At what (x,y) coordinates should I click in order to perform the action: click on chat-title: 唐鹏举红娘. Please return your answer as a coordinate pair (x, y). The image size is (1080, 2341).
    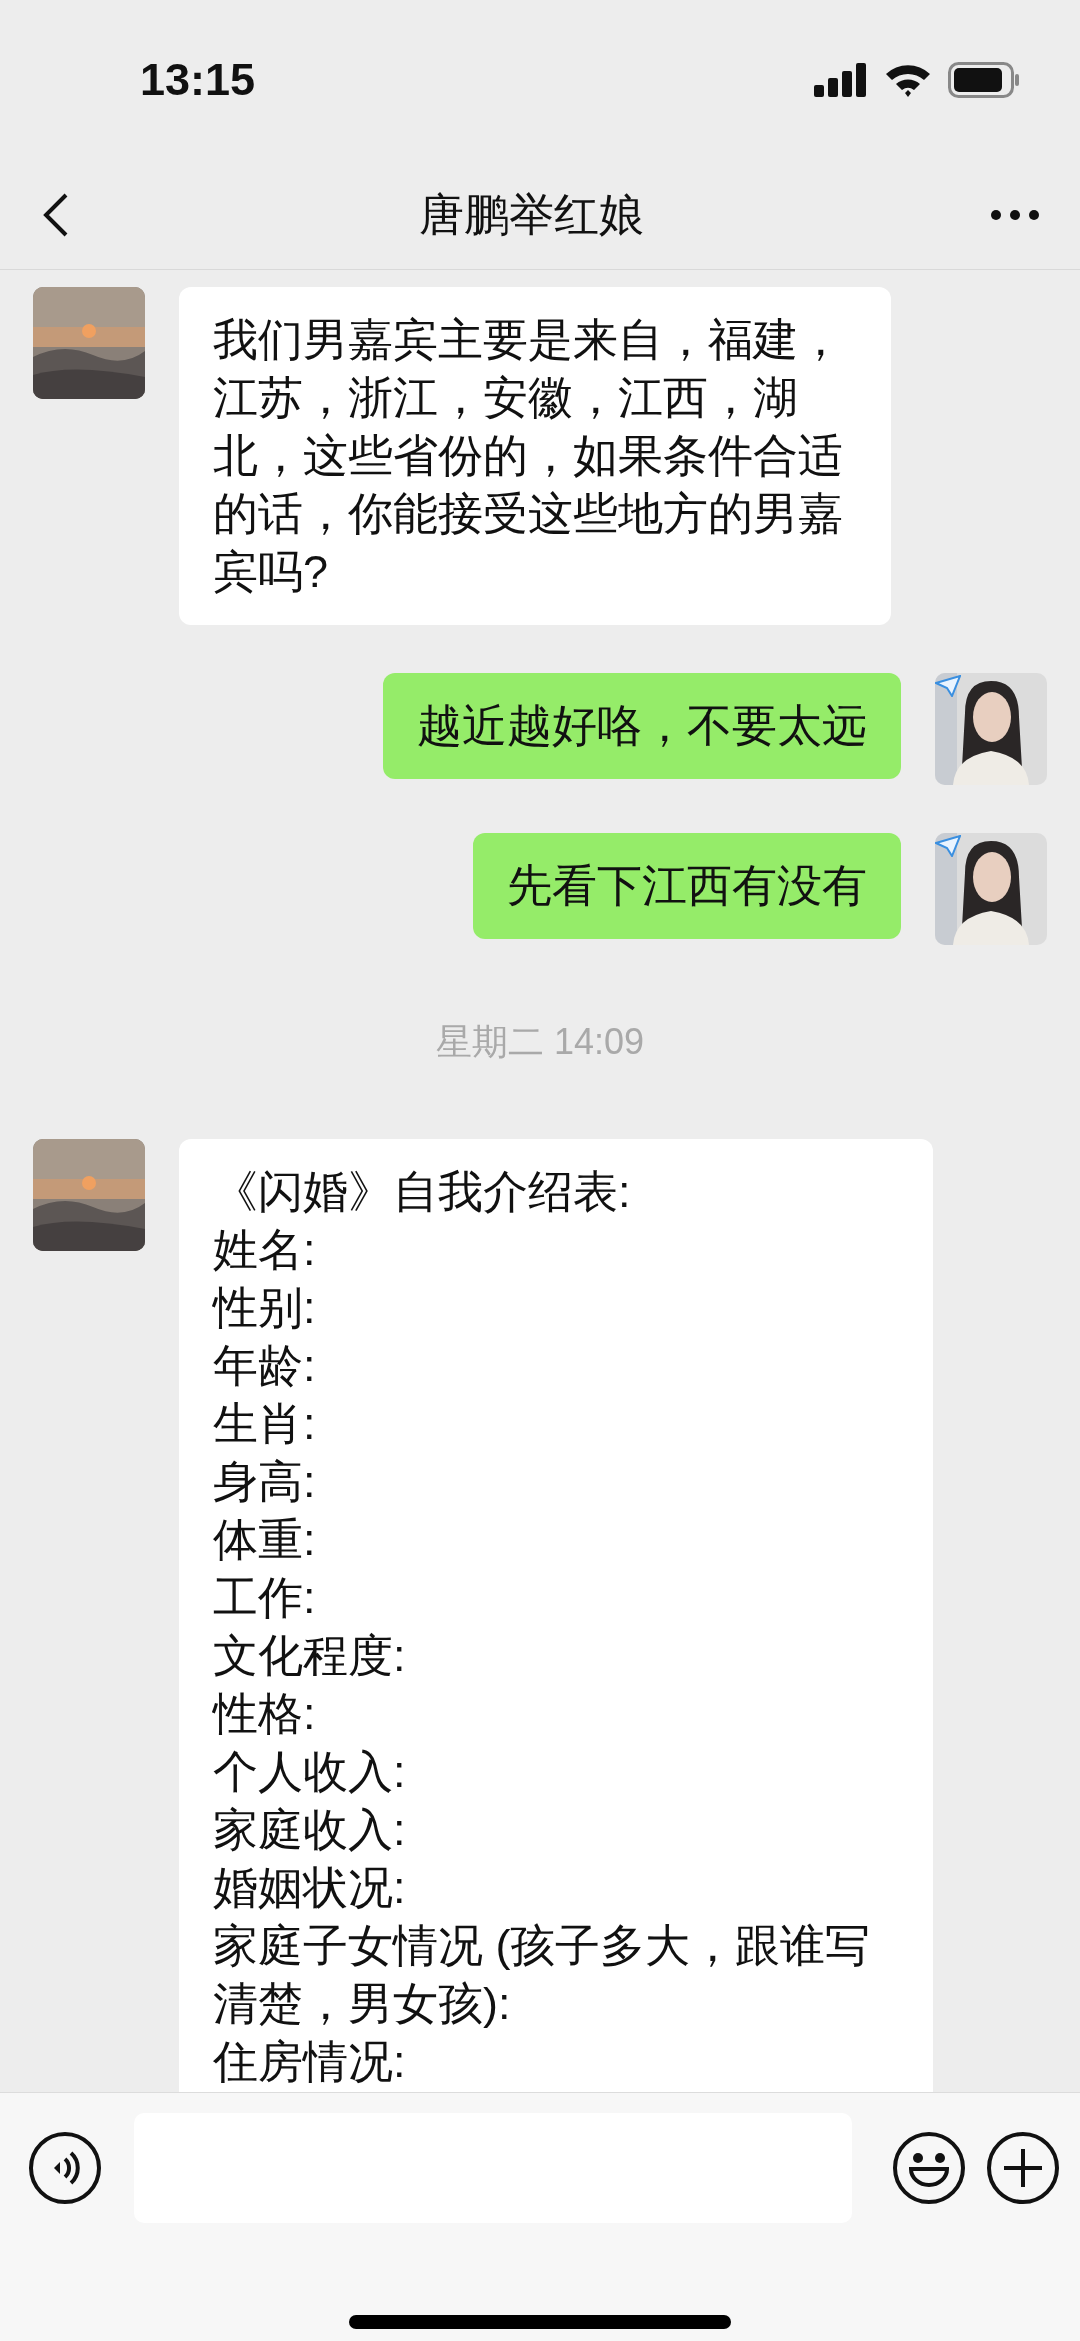
    Looking at the image, I should click on (531, 214).